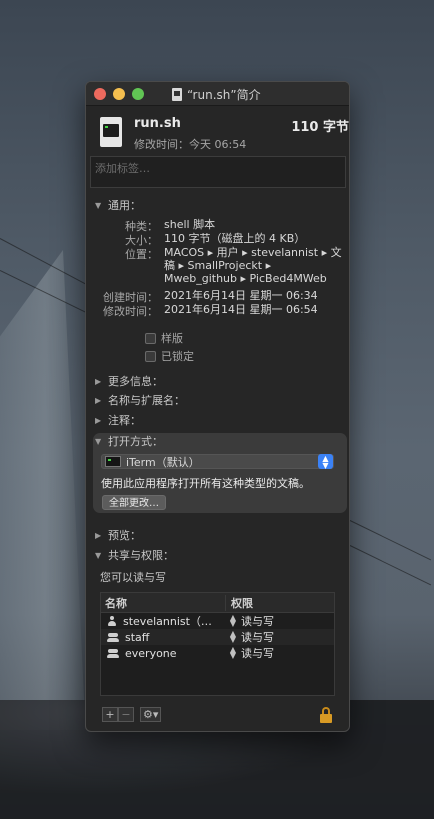 Image resolution: width=434 pixels, height=819 pixels. I want to click on table-row: stevelannist（… ▲ ▼ 读与写, so click(217, 621).